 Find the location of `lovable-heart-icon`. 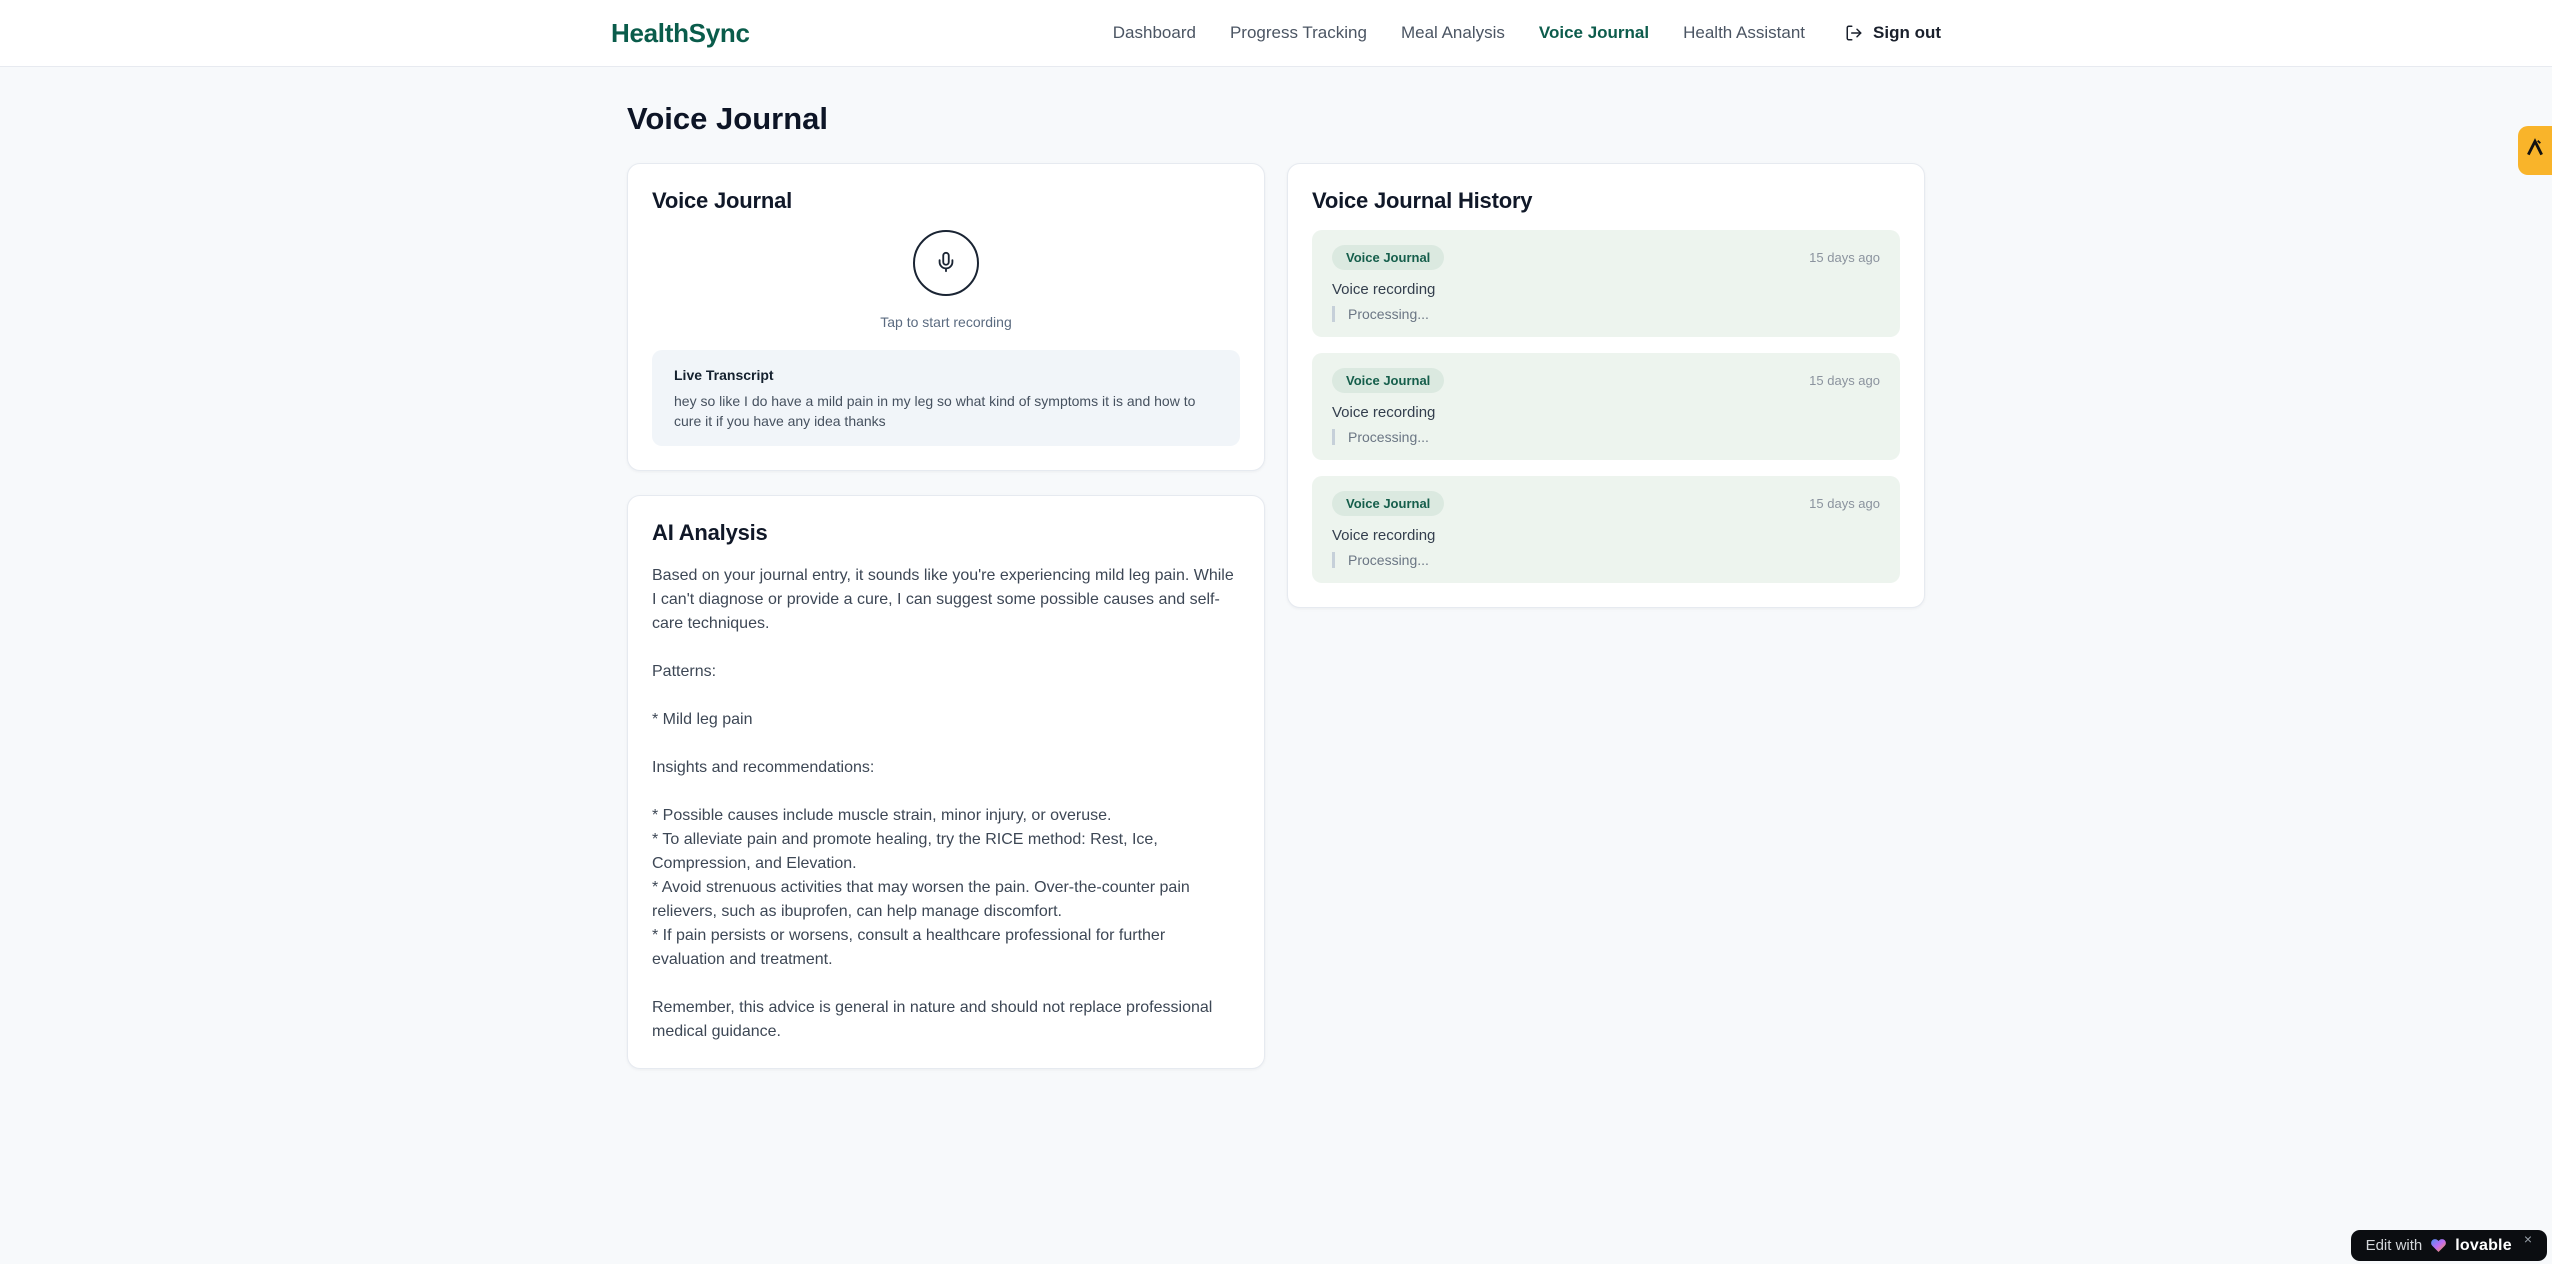

lovable-heart-icon is located at coordinates (2438, 1245).